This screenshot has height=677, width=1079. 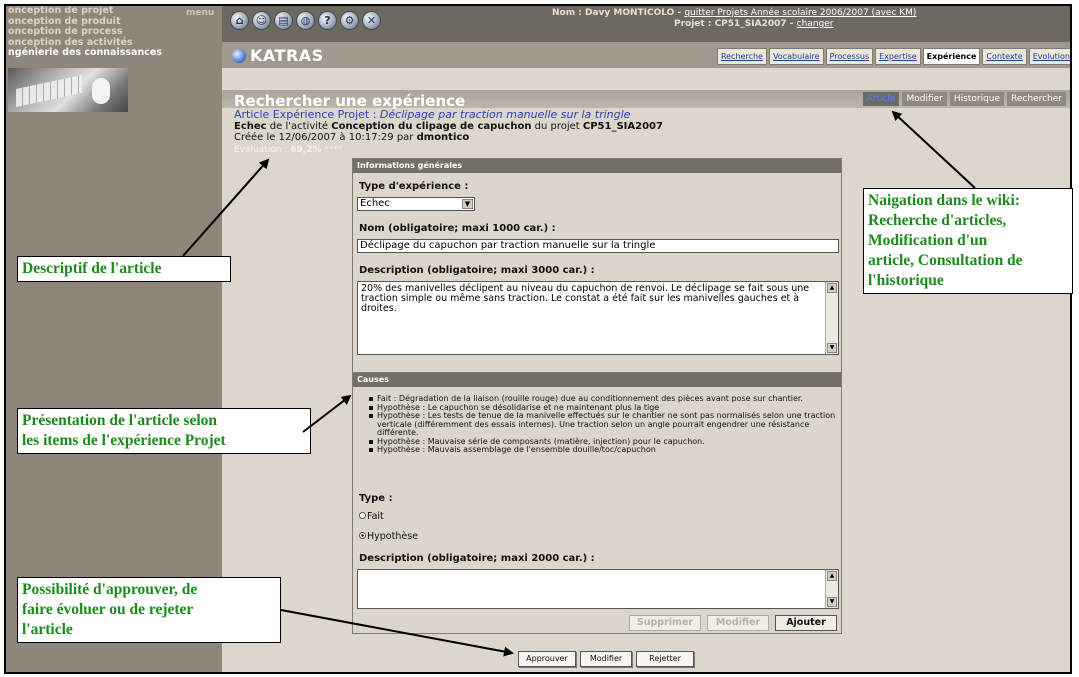 What do you see at coordinates (831, 318) in the screenshot?
I see `description-scrollbar: ▲ ▼` at bounding box center [831, 318].